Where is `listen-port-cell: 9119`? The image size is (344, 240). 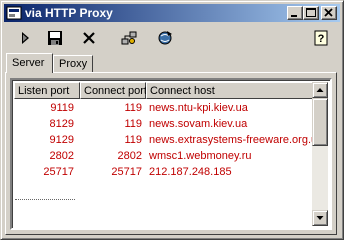
listen-port-cell: 9119 is located at coordinates (62, 108).